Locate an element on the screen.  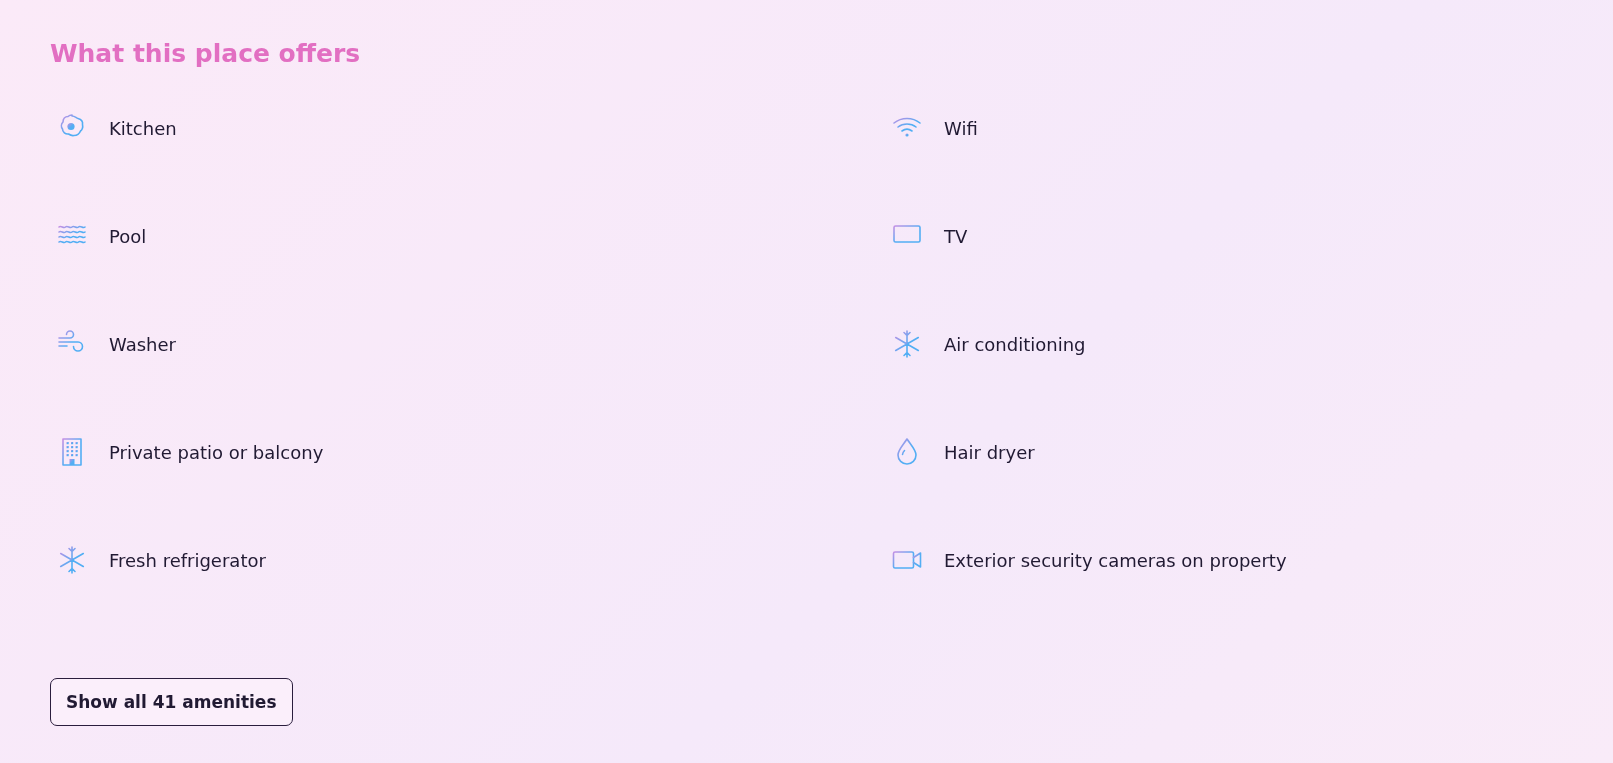
section-title: What this place offers is located at coordinates (206, 54).